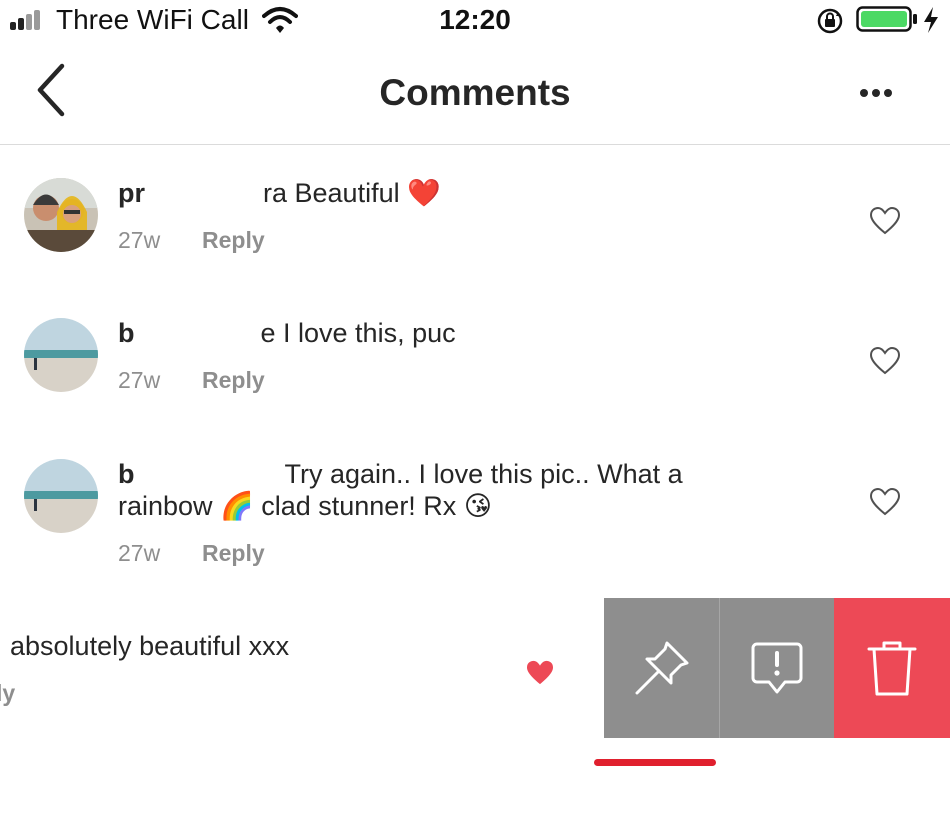  I want to click on comment-action-tray, so click(777, 668).